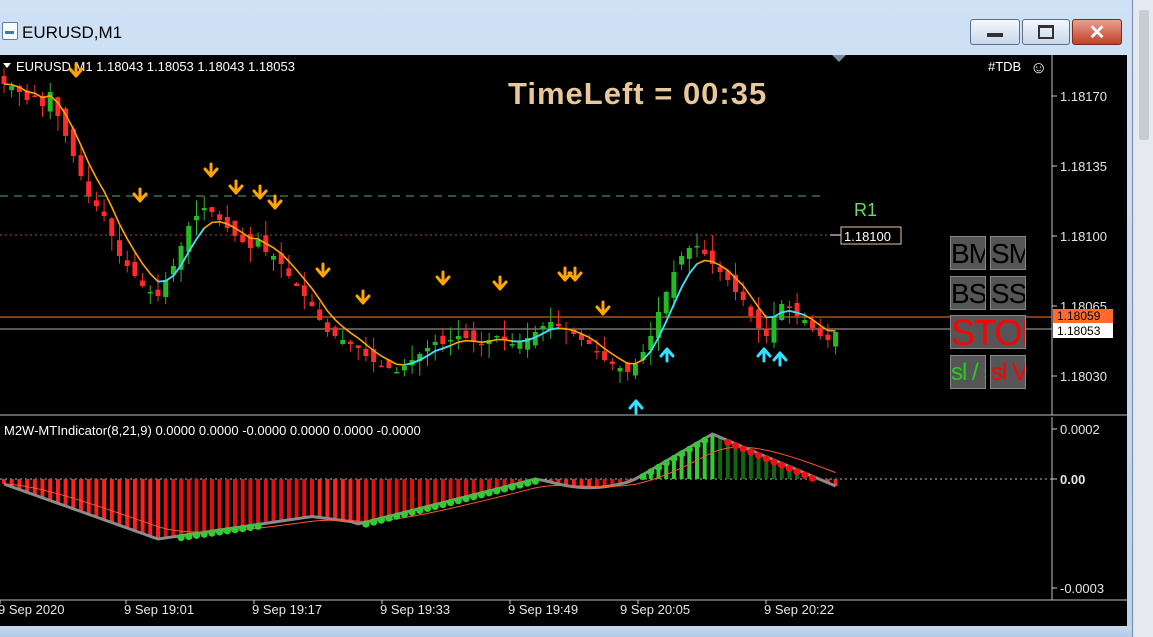 The width and height of the screenshot is (1153, 637). Describe the element at coordinates (1008, 253) in the screenshot. I see `sell-market-button: SM` at that location.